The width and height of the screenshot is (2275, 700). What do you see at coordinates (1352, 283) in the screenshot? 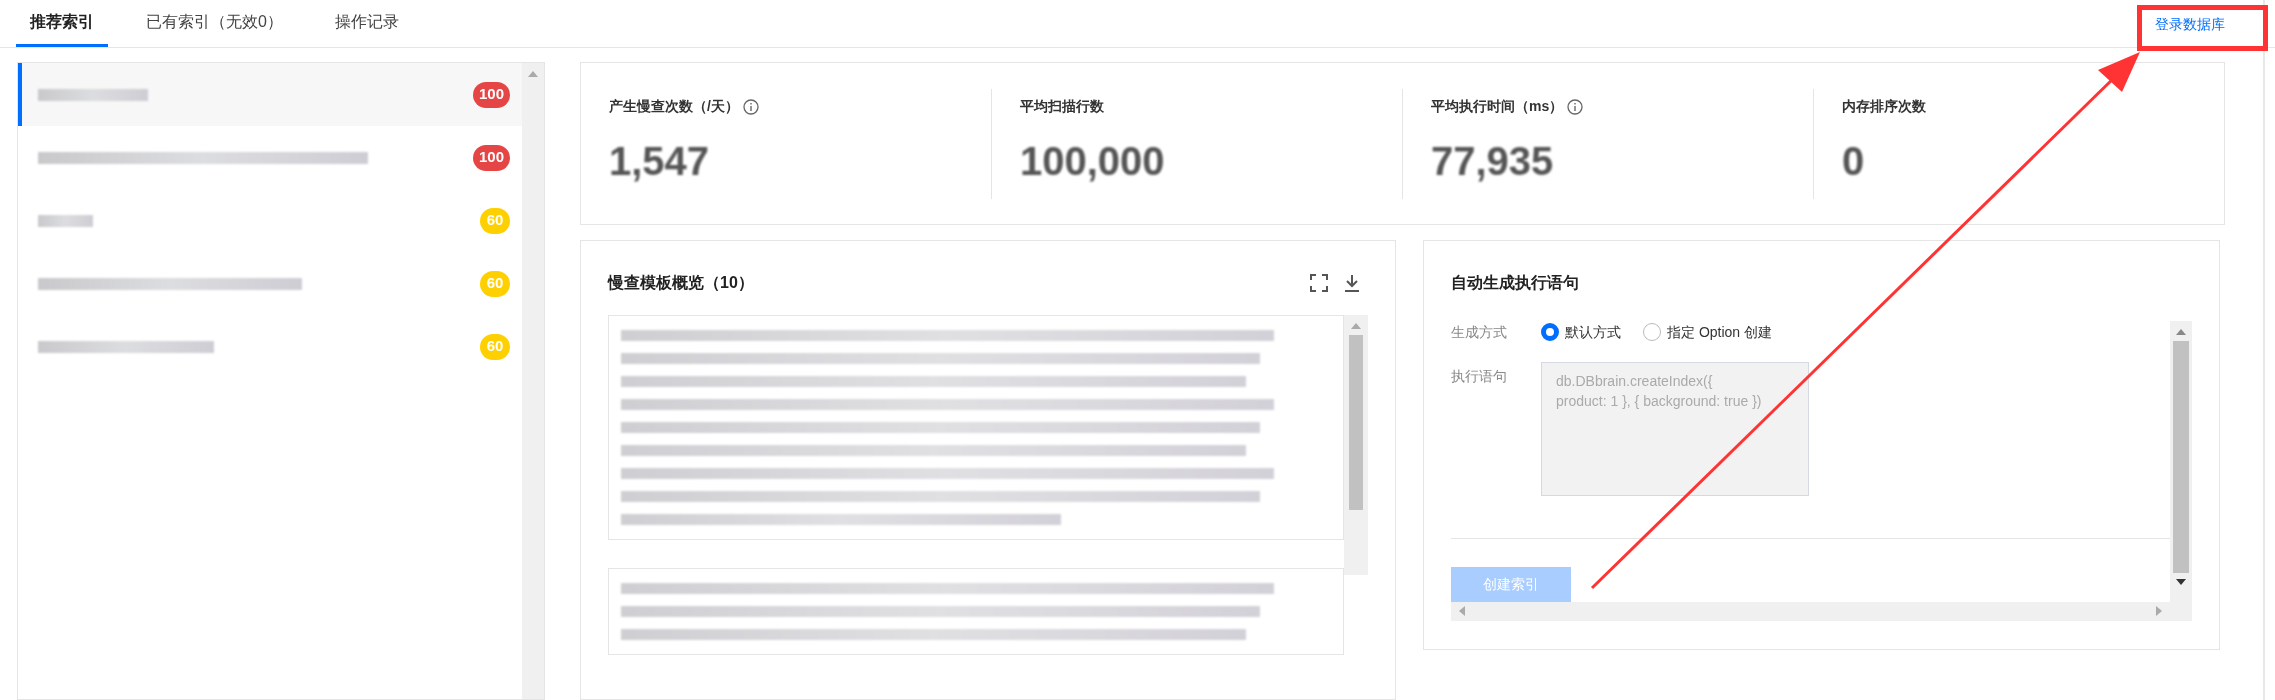
I see `download-icon` at bounding box center [1352, 283].